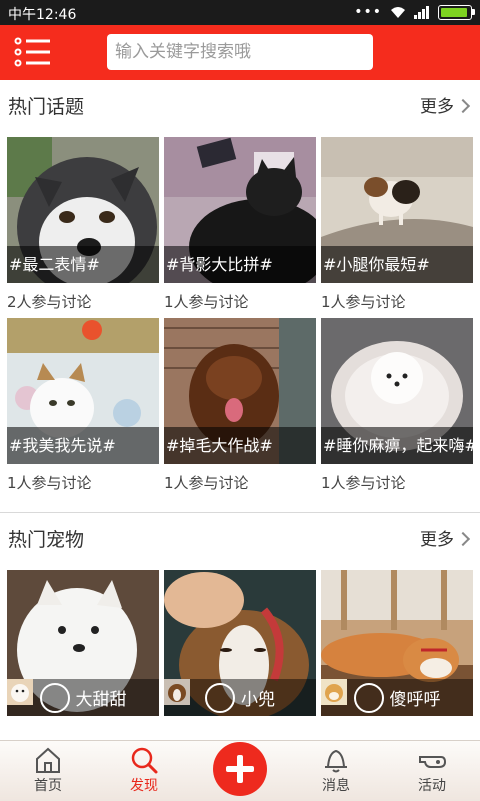  What do you see at coordinates (48, 760) in the screenshot?
I see `home-icon` at bounding box center [48, 760].